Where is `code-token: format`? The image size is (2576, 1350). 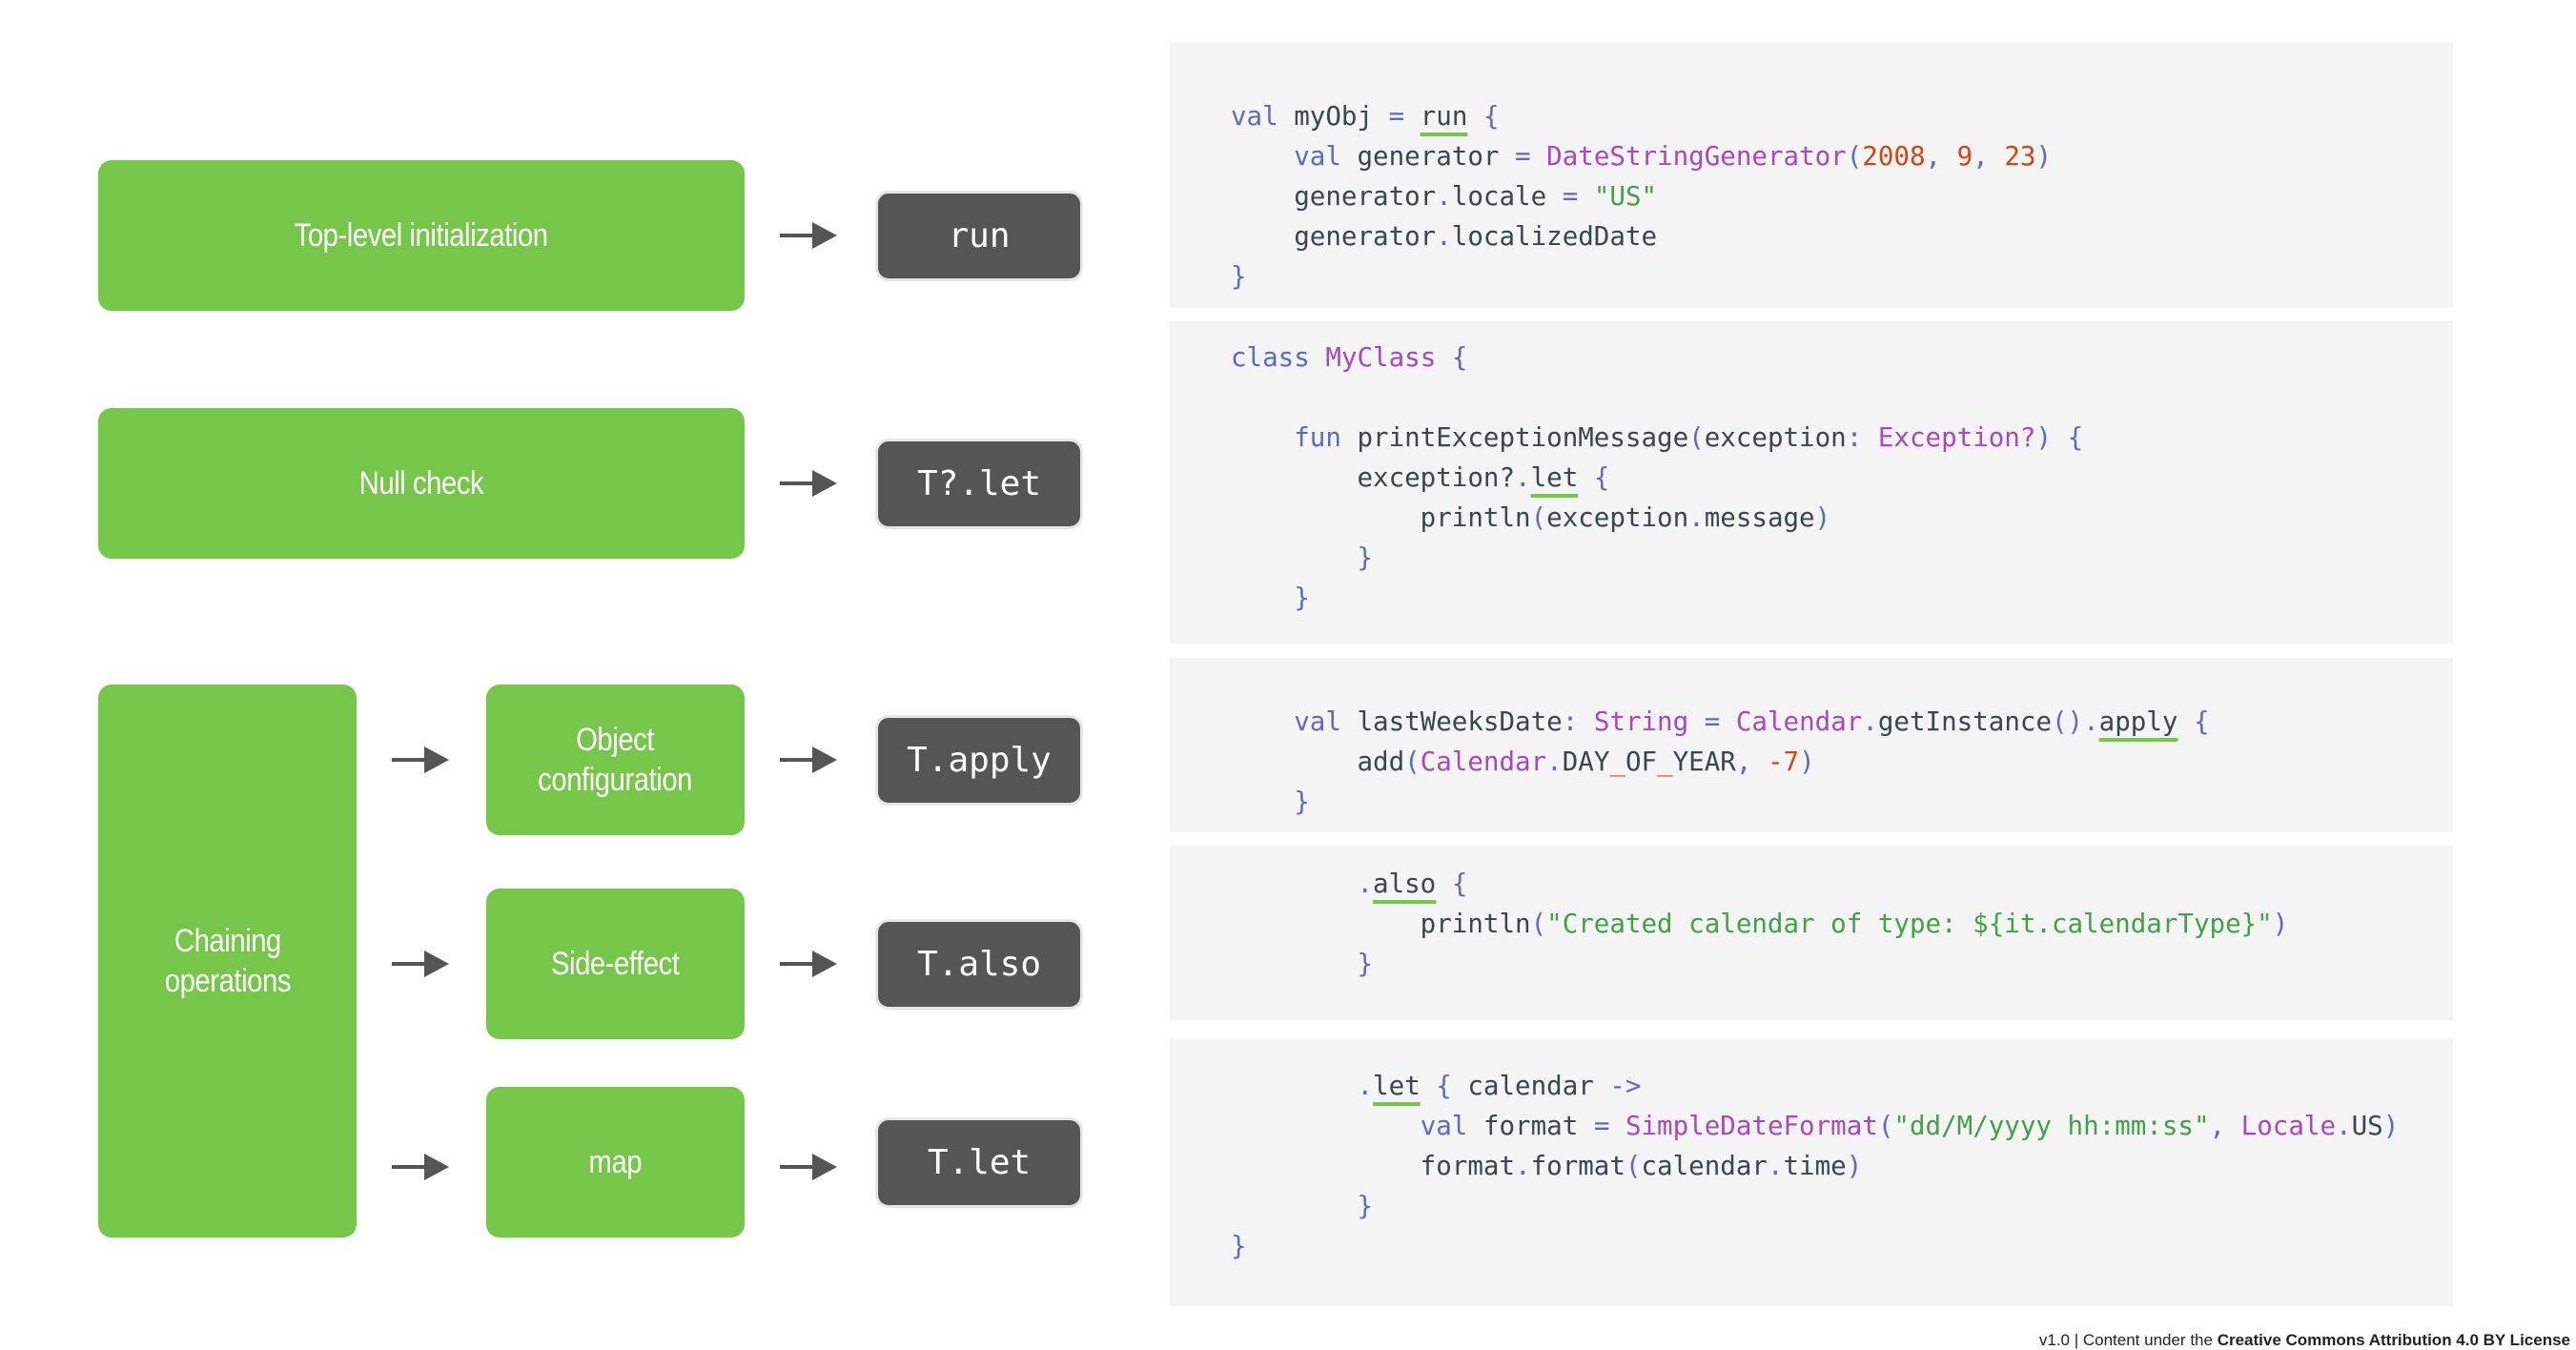
code-token: format is located at coordinates (1373, 1166).